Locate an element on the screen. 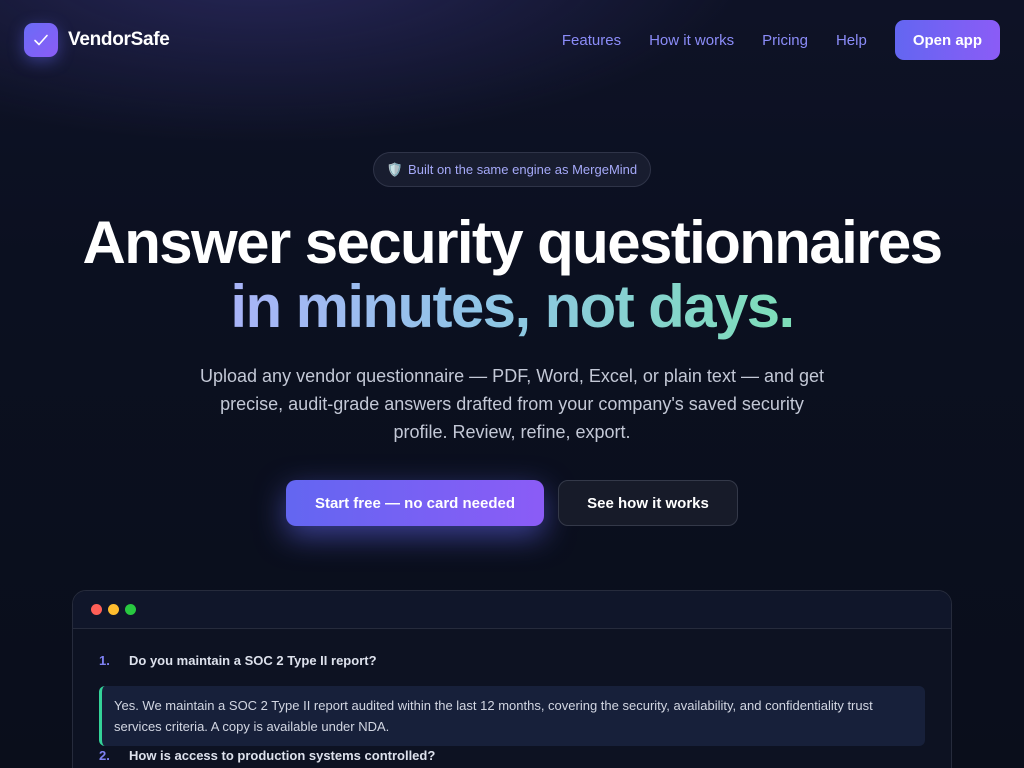 This screenshot has height=768, width=1024. headline-gradient-text: in minutes, not days. is located at coordinates (512, 306).